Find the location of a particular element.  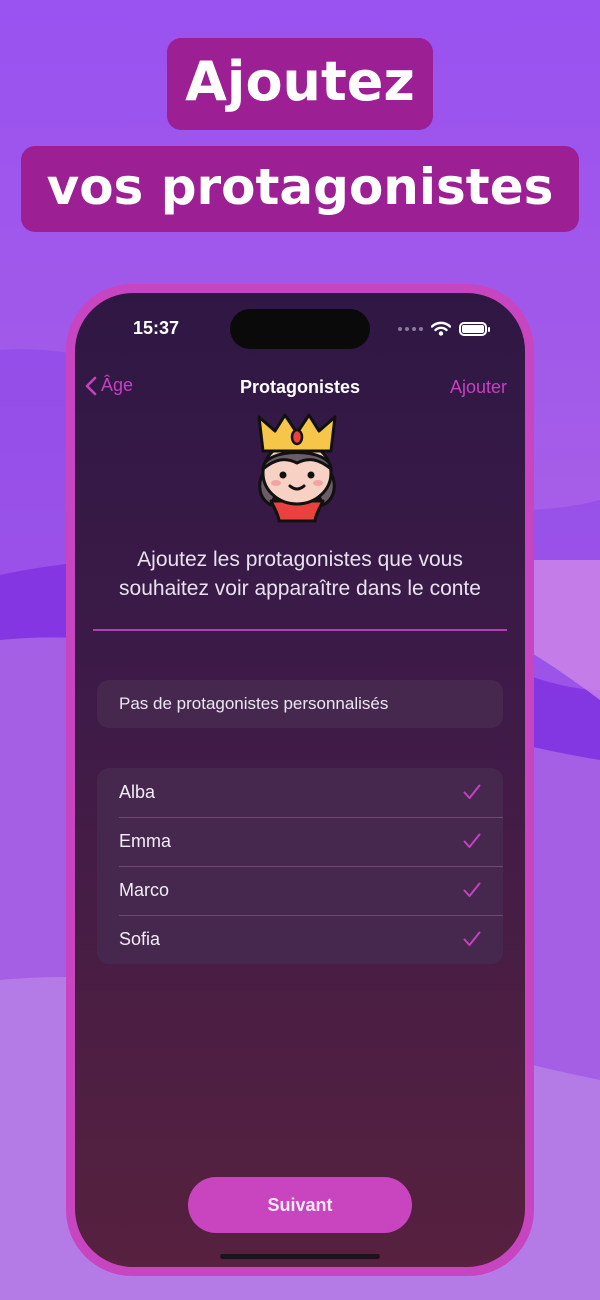

next-button: Suivant is located at coordinates (300, 1205).